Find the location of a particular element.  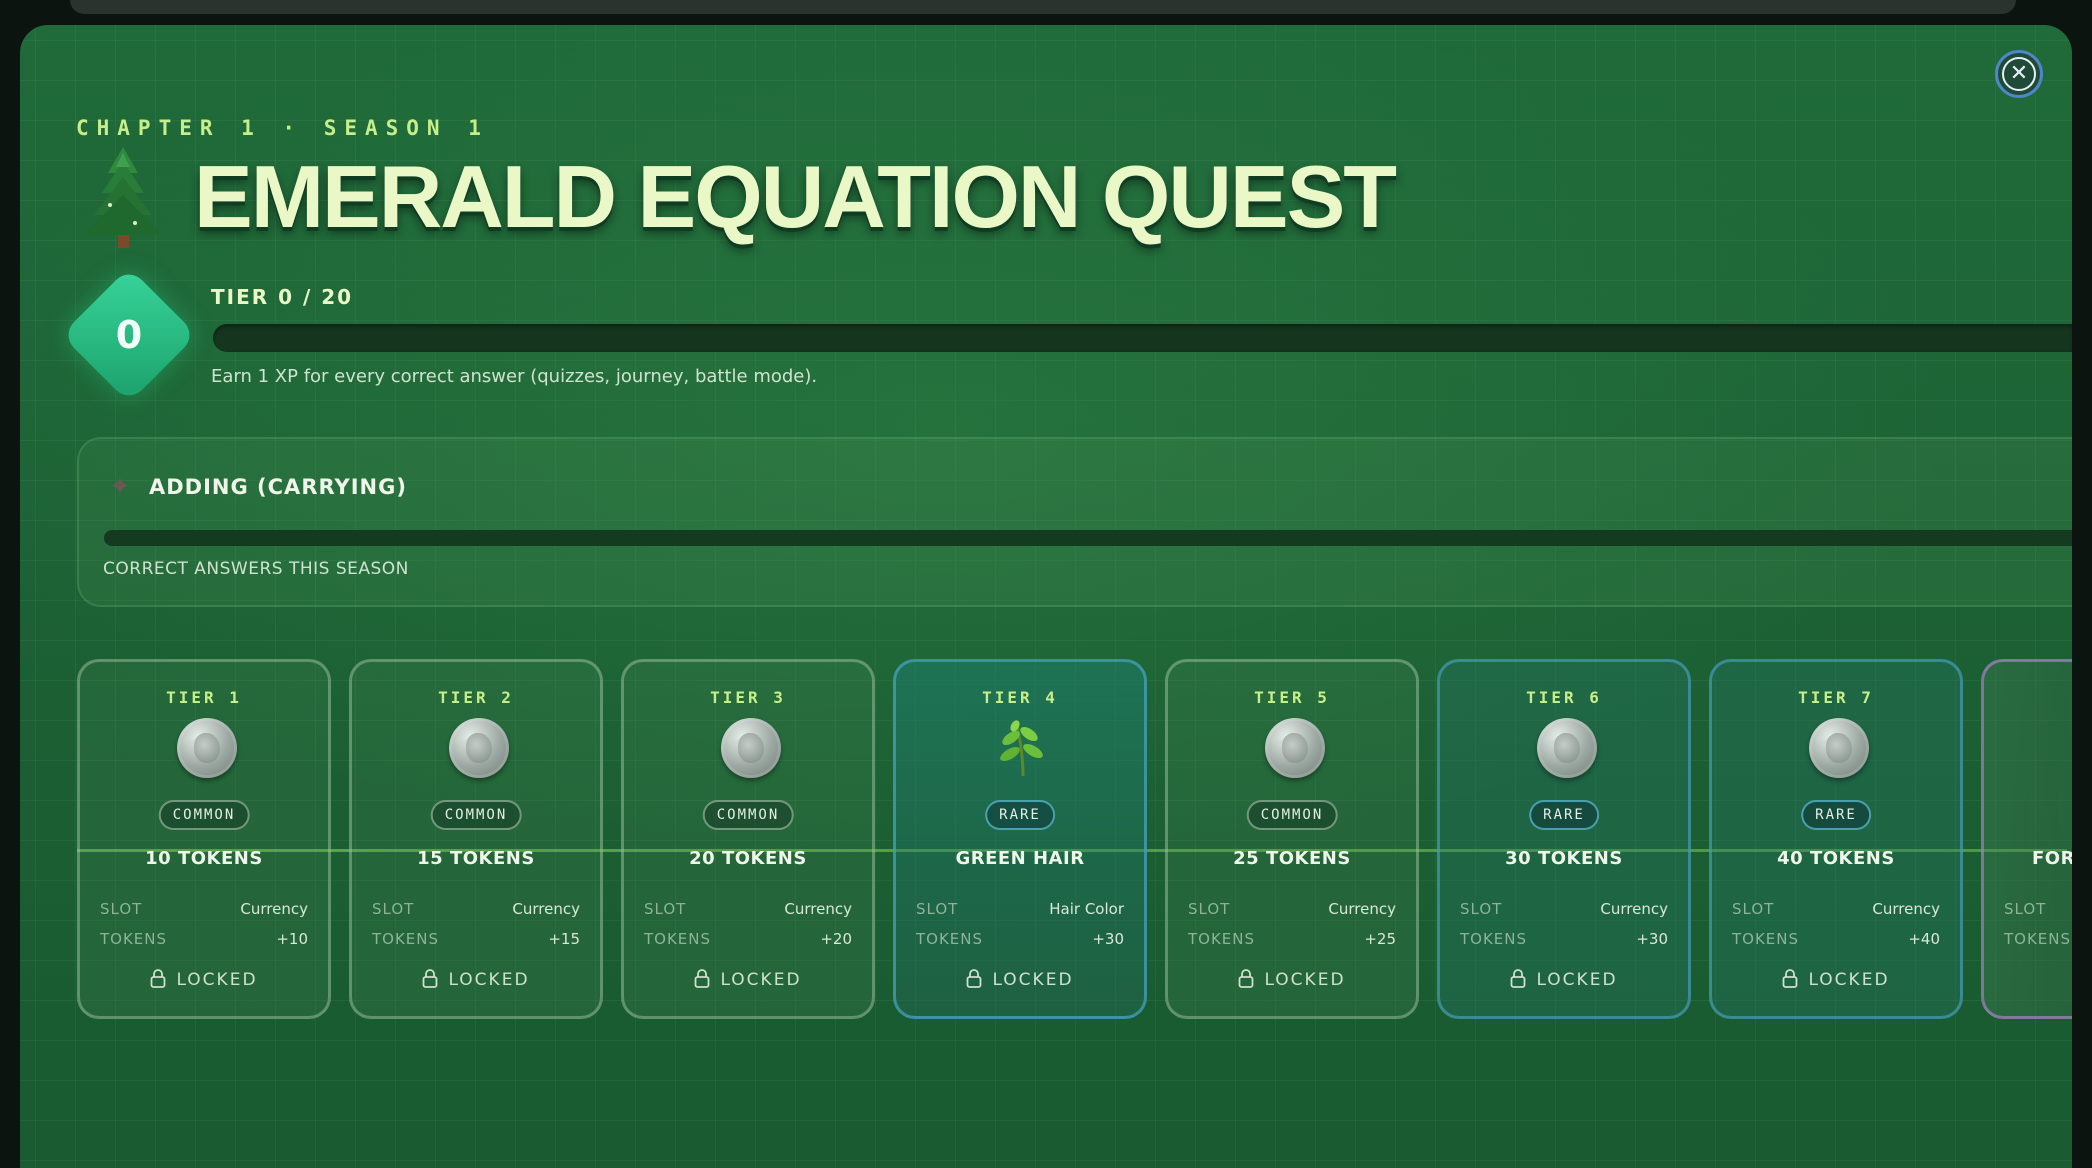

reward-name: 15 TOKENS is located at coordinates (476, 858).